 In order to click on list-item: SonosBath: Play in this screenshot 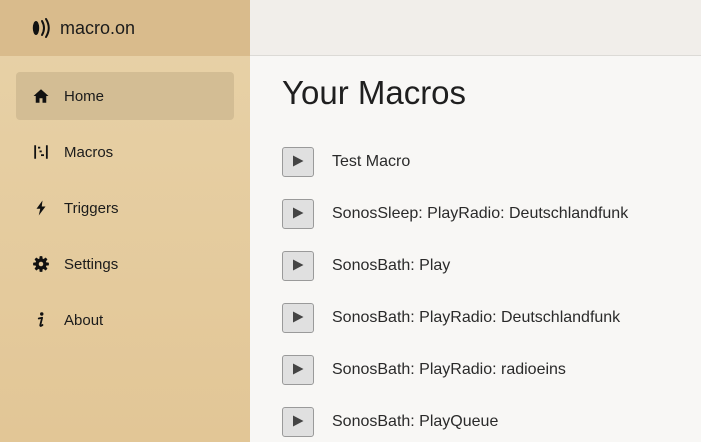, I will do `click(455, 266)`.